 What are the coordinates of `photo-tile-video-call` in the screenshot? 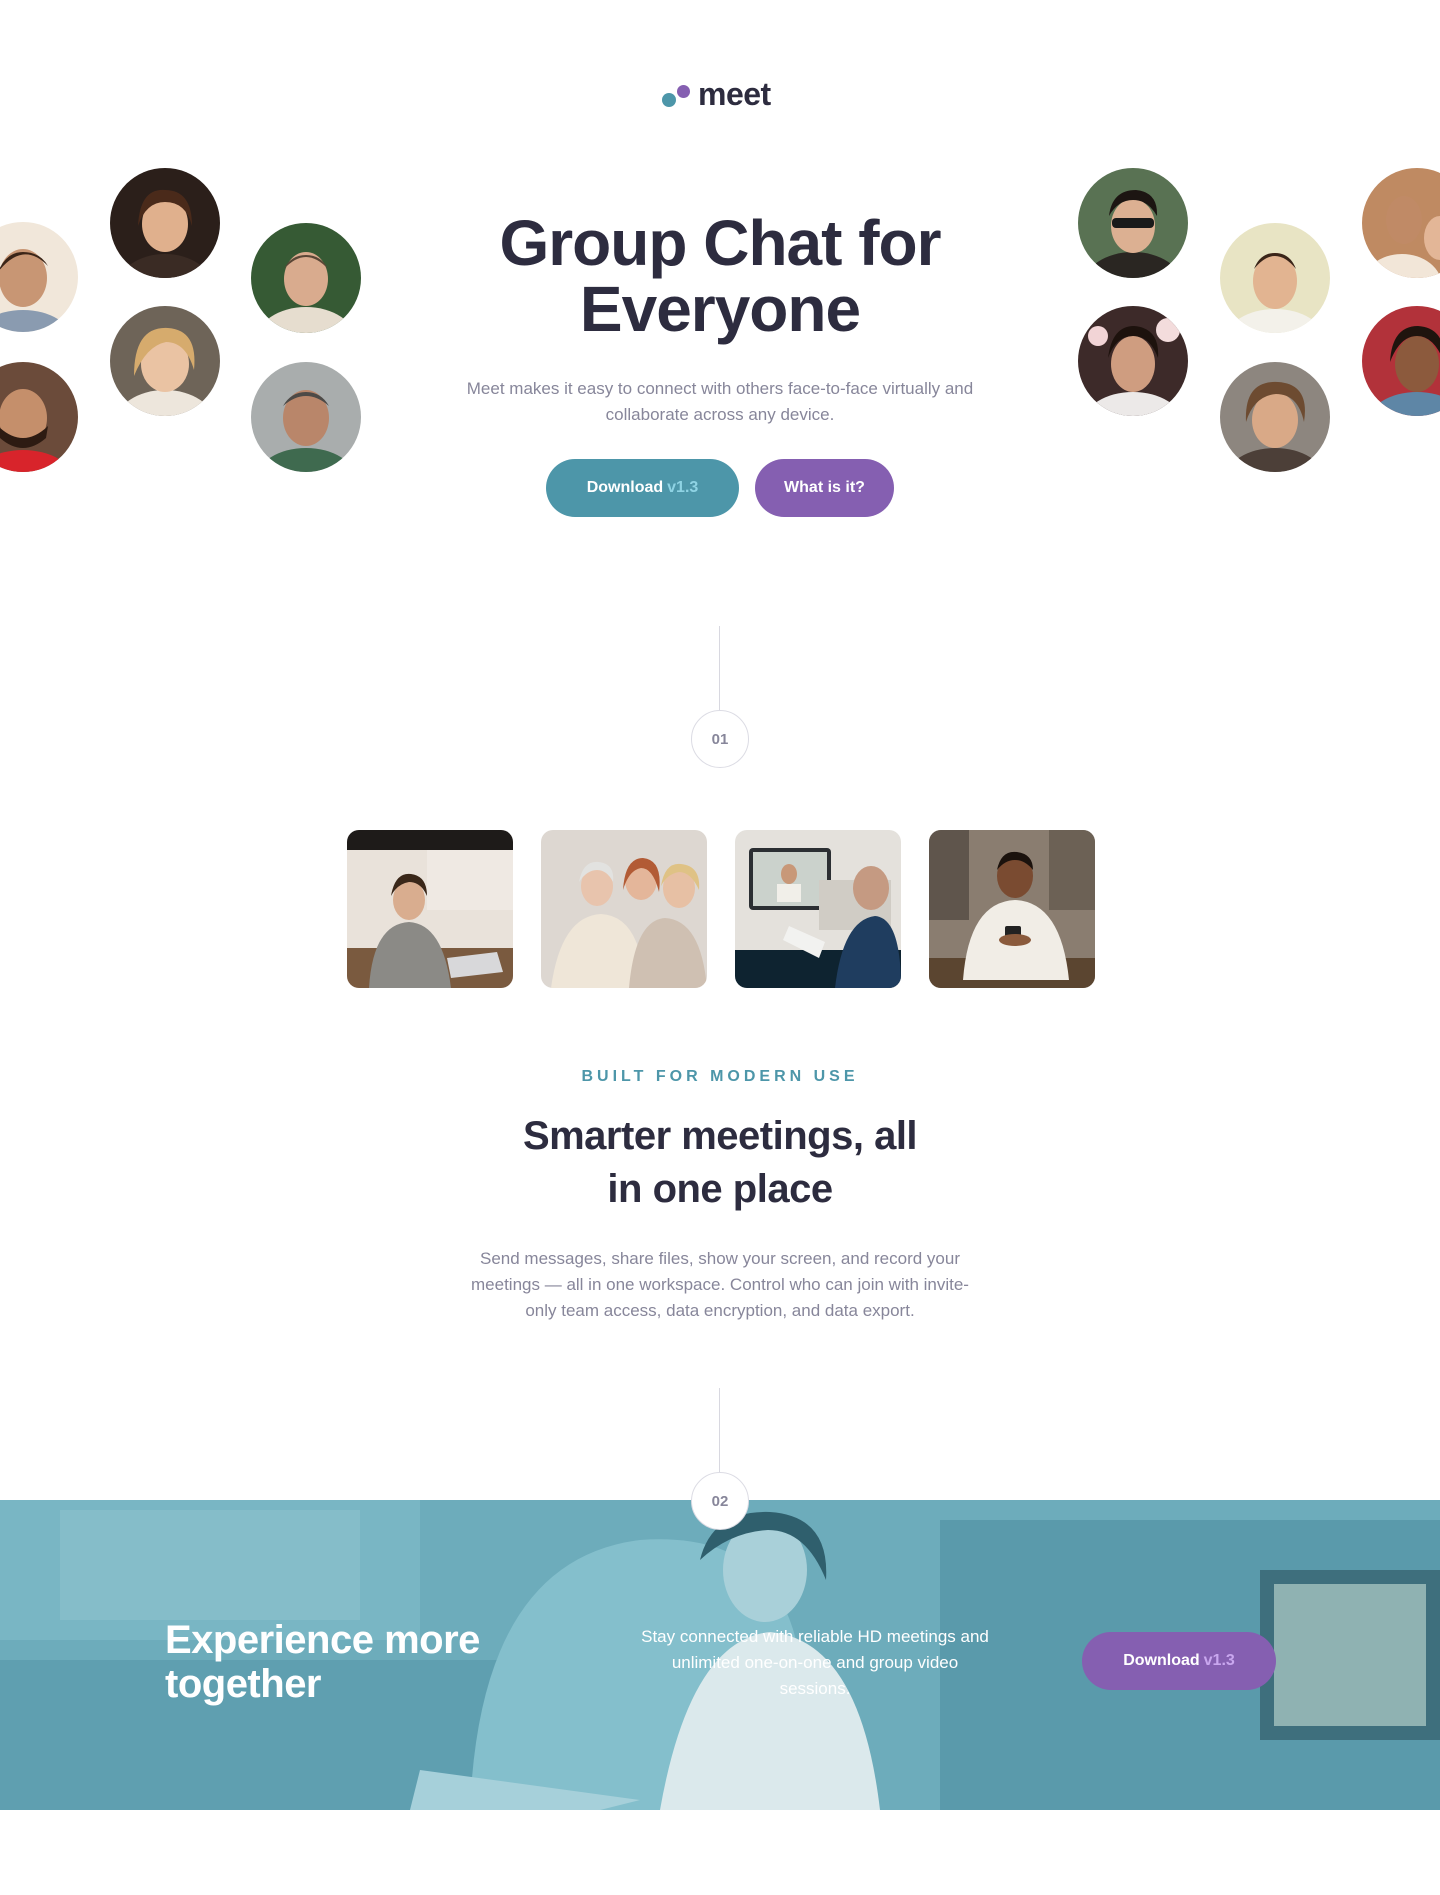 It's located at (818, 909).